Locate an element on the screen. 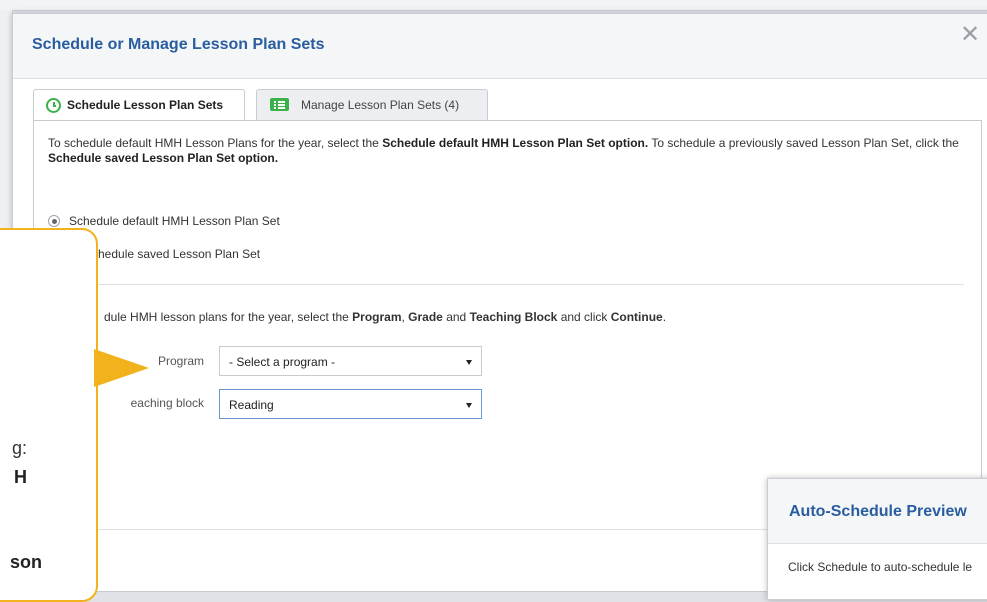 Image resolution: width=987 pixels, height=602 pixels. callout-arrow is located at coordinates (121, 368).